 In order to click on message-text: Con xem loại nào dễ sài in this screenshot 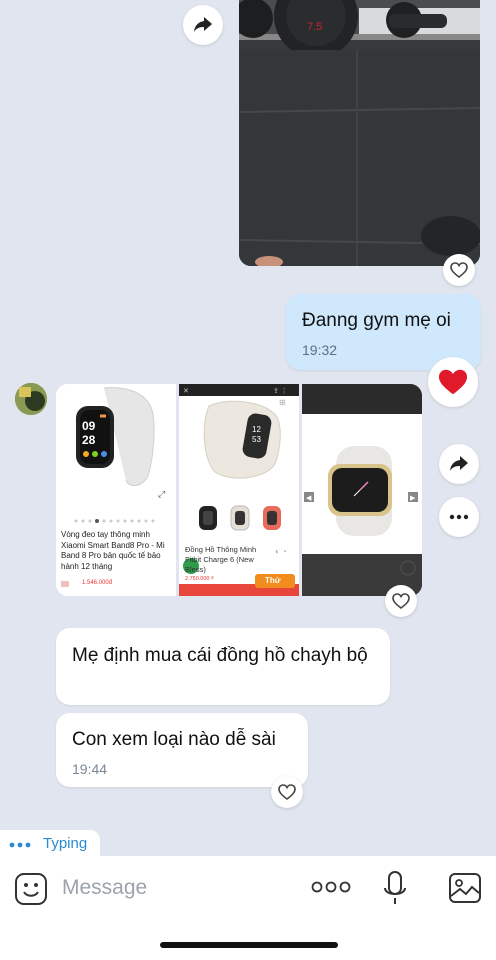, I will do `click(174, 739)`.